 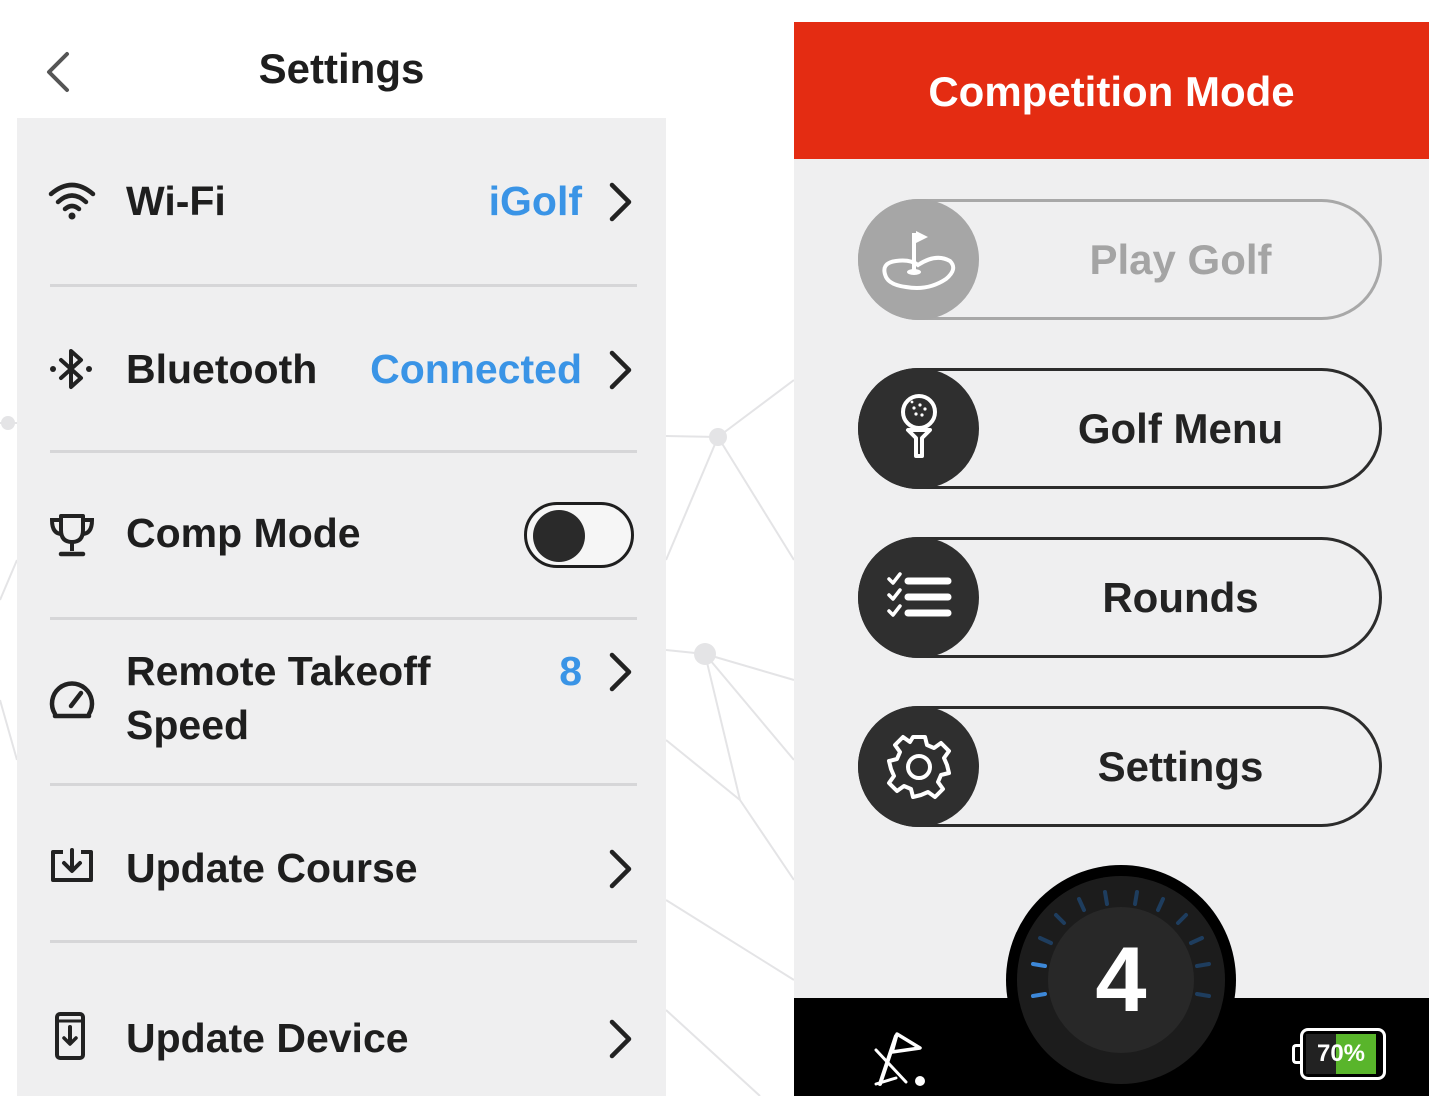 I want to click on play-golf-label: Play Golf, so click(x=1180, y=259).